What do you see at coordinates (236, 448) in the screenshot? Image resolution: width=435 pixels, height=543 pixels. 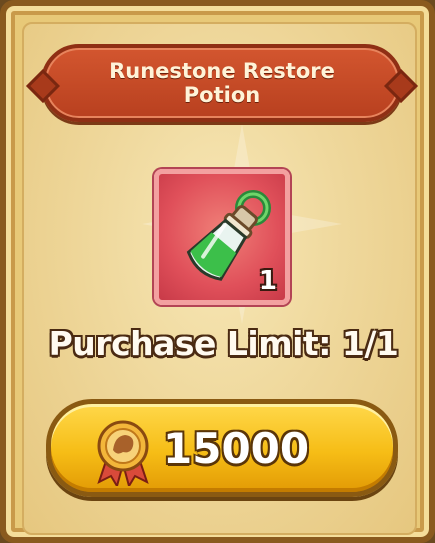 I see `price-value: 15000` at bounding box center [236, 448].